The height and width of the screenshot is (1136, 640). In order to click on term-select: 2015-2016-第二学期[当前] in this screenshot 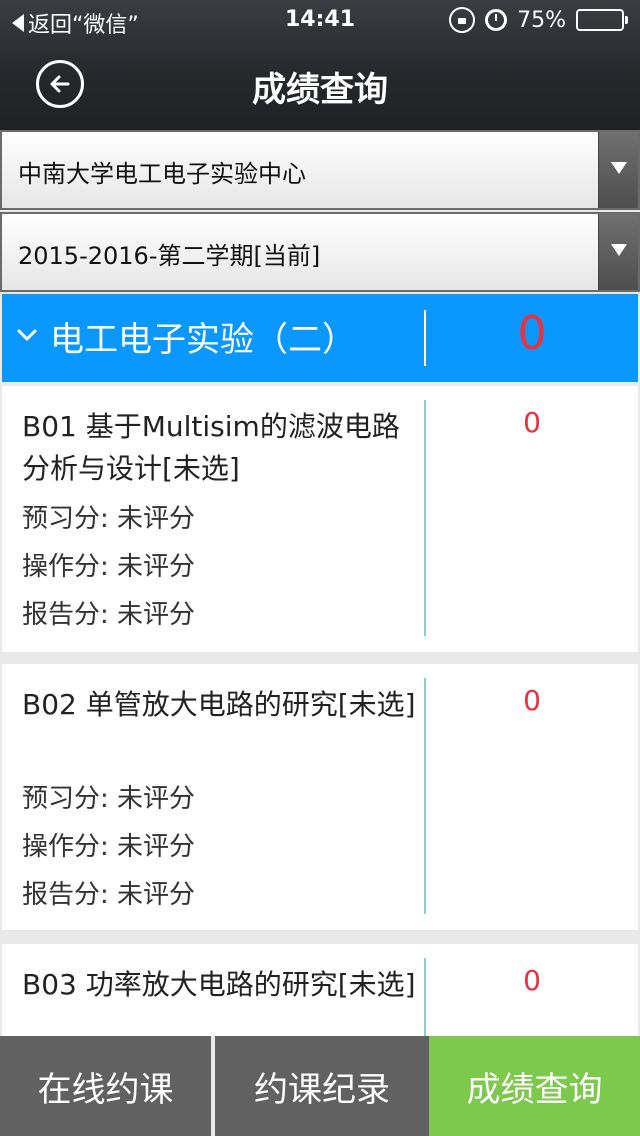, I will do `click(320, 252)`.